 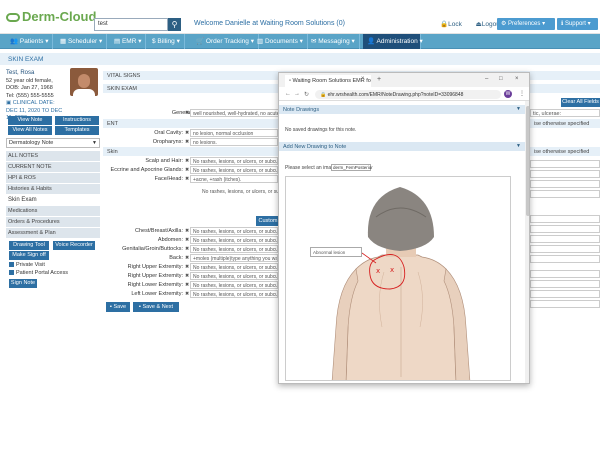 I want to click on tab-close-icon: ×, so click(x=363, y=79).